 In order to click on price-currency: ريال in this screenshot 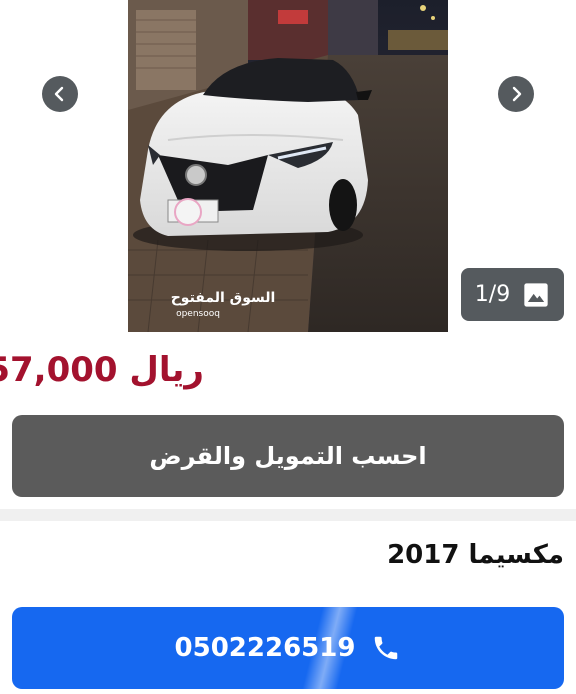, I will do `click(166, 370)`.